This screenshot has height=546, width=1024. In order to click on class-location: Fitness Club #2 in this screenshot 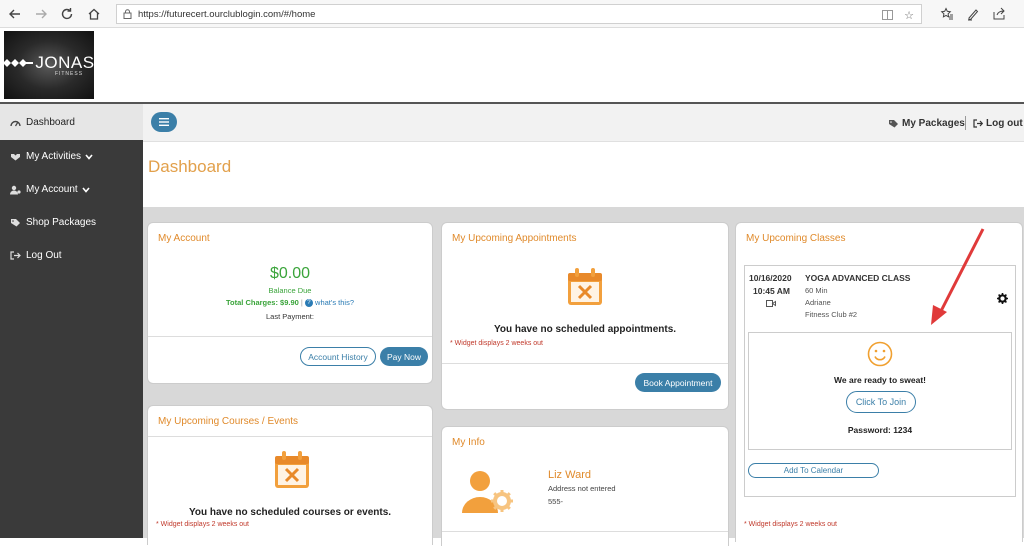, I will do `click(831, 314)`.